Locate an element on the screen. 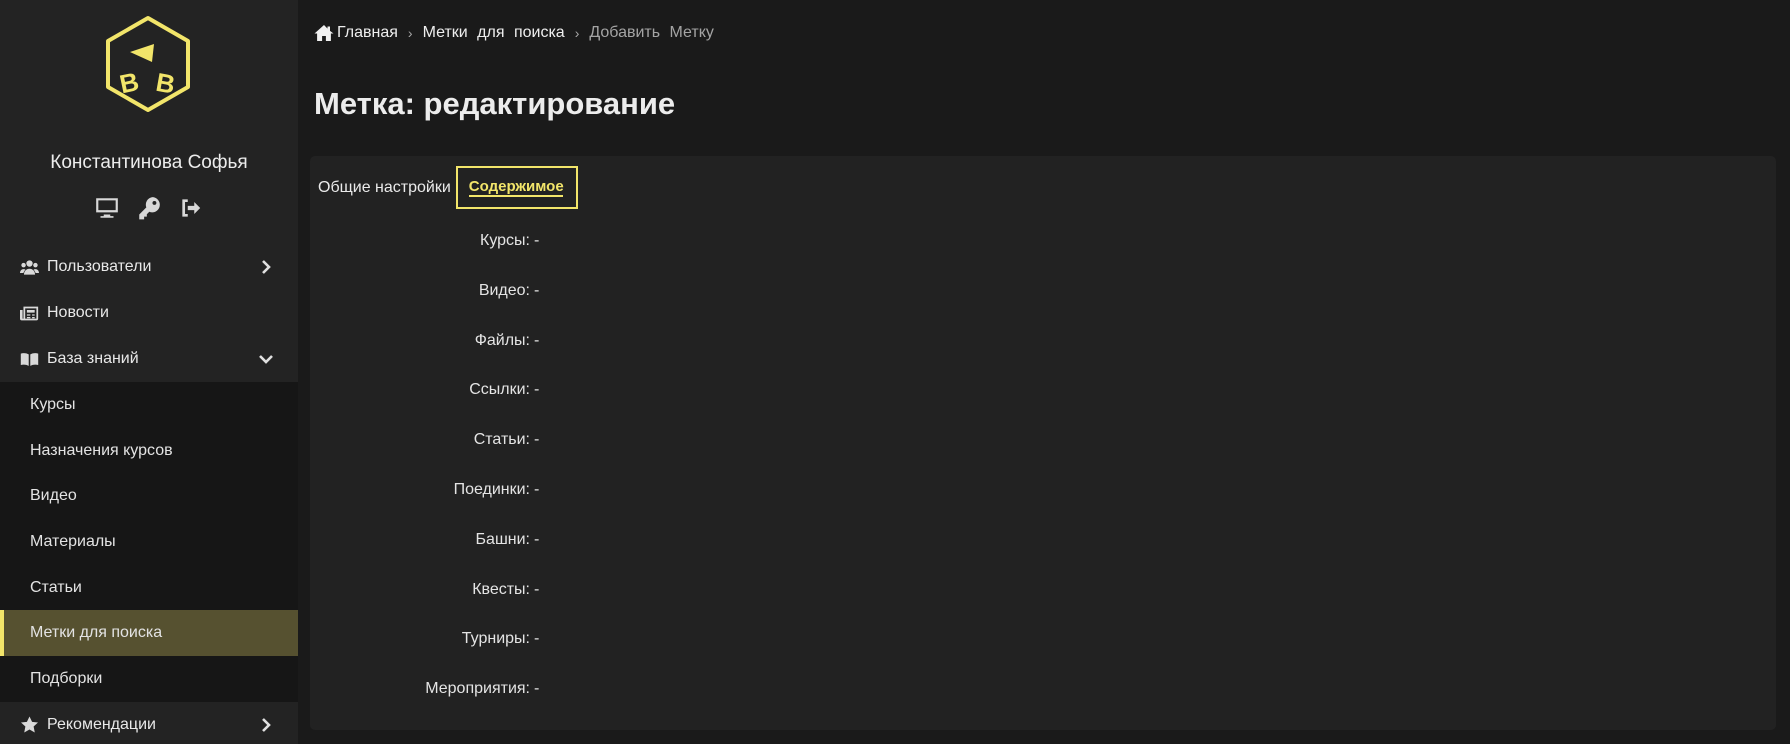 The image size is (1790, 744). field-row: Поединки: - is located at coordinates (610, 506).